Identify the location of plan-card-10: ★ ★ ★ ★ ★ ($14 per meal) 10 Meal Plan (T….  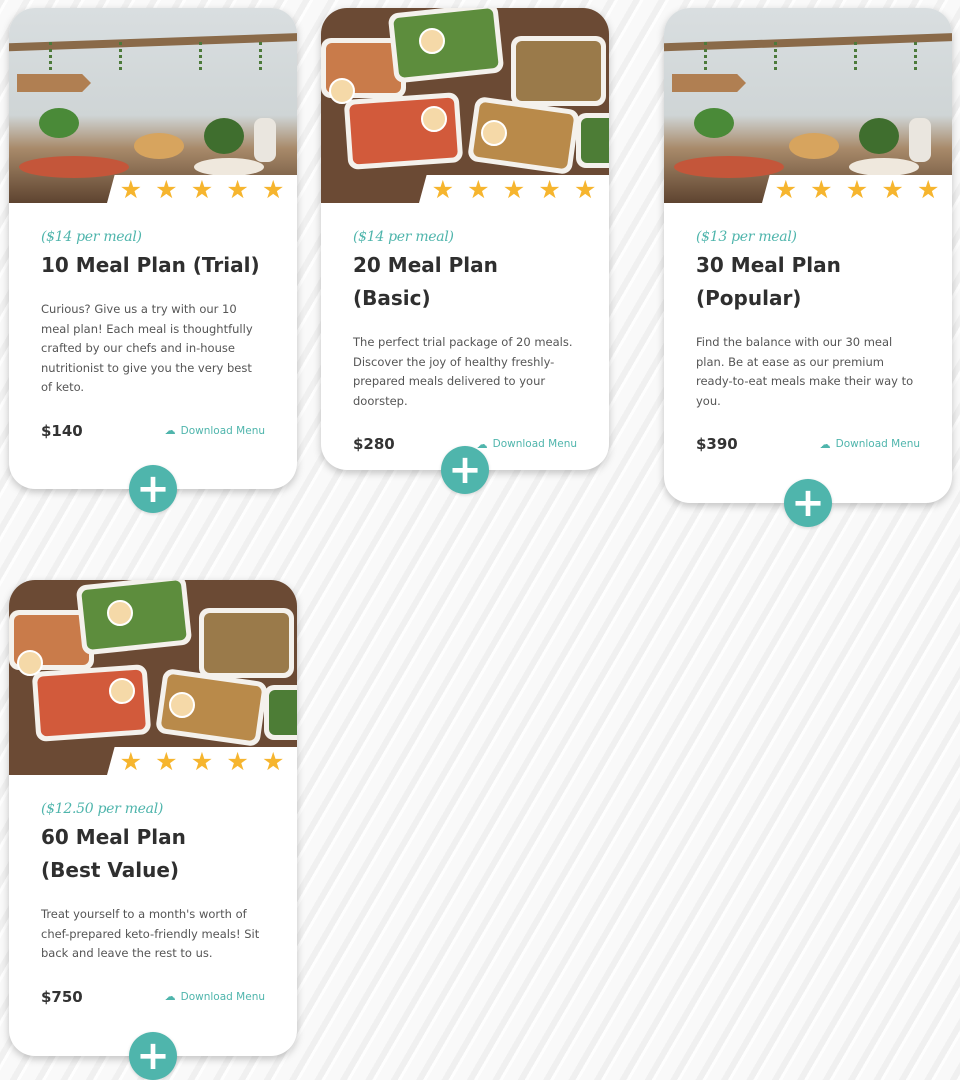
(153, 260).